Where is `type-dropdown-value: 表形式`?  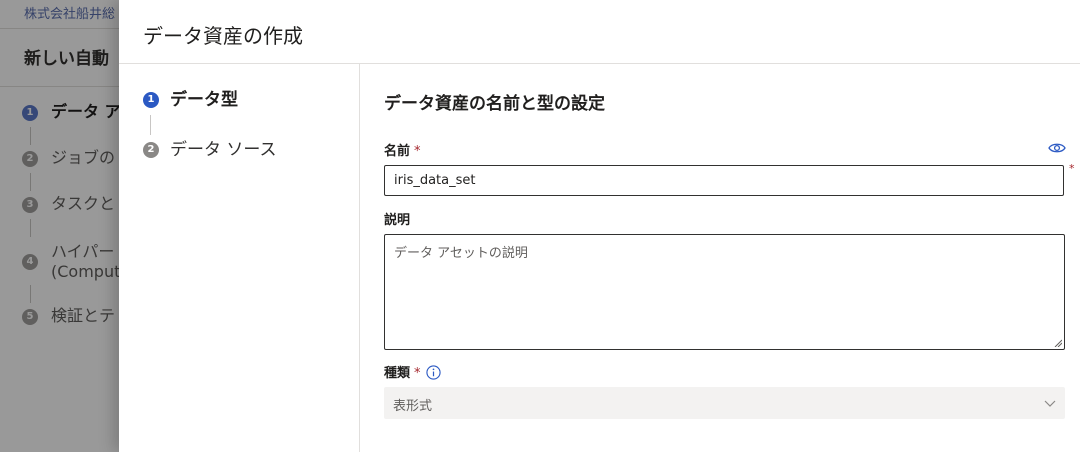
type-dropdown-value: 表形式 is located at coordinates (413, 406).